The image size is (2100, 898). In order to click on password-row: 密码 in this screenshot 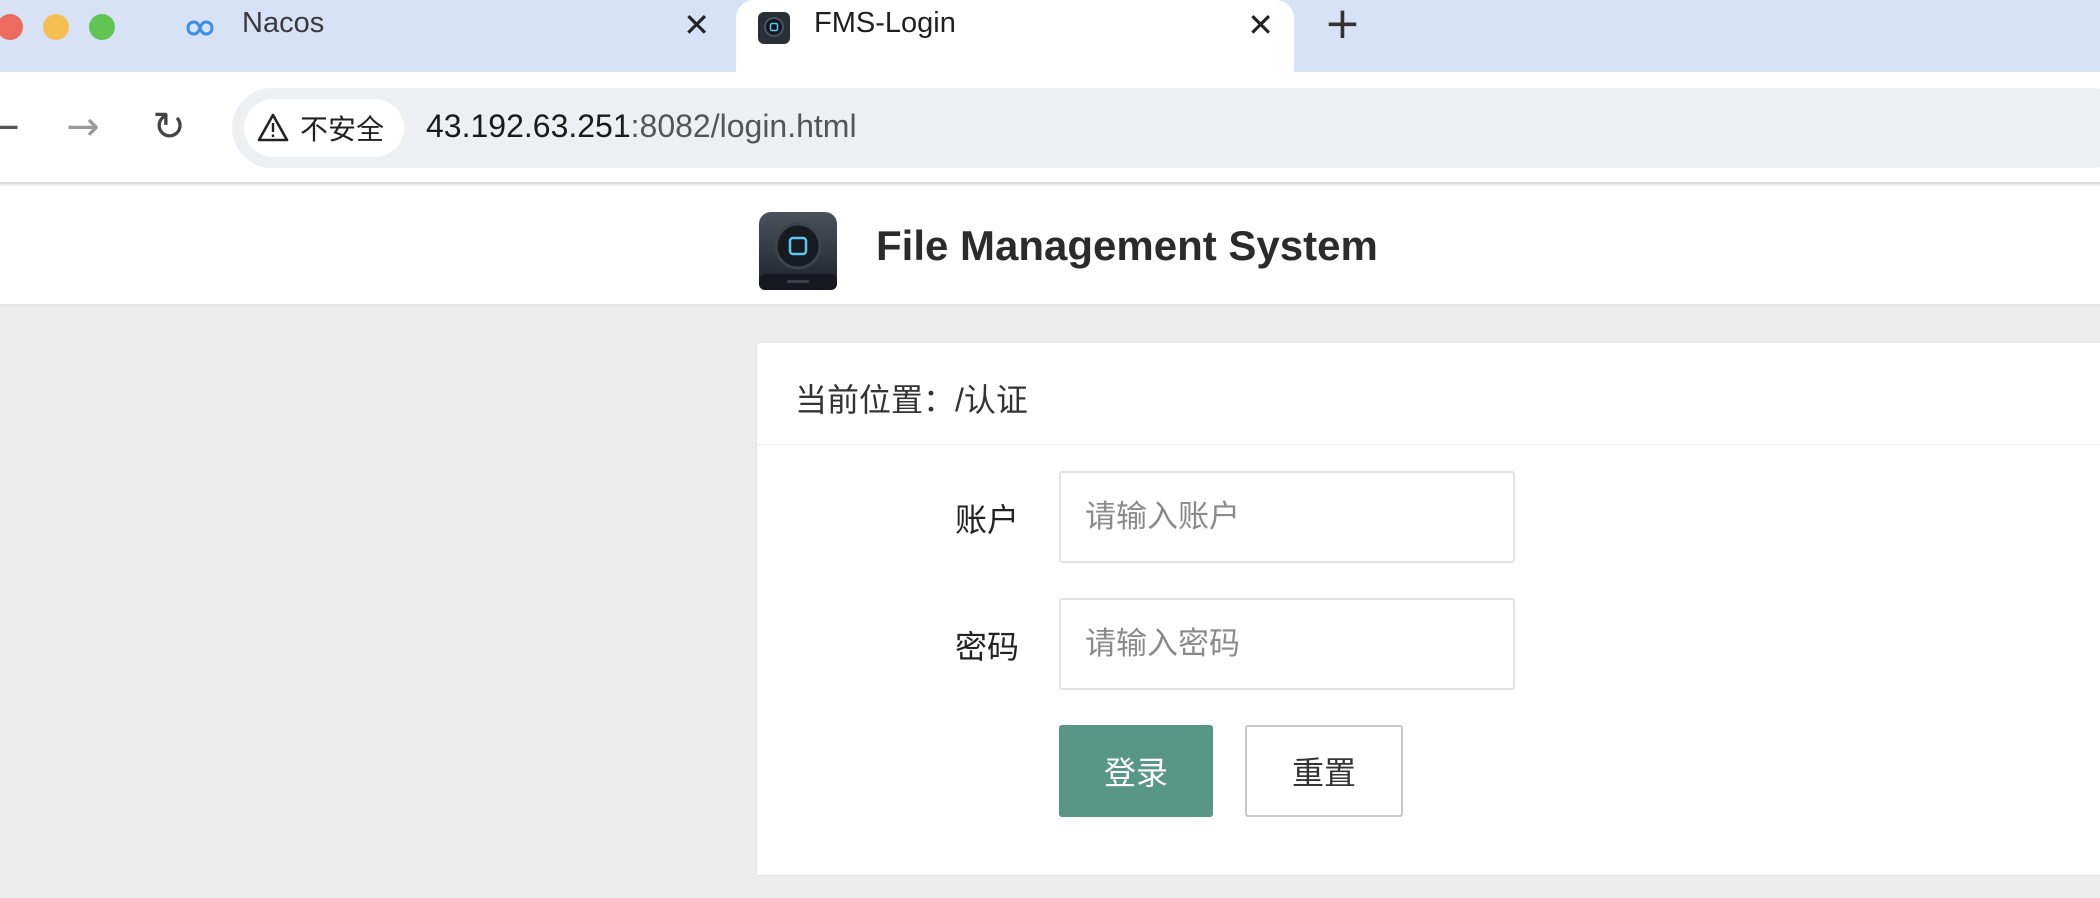, I will do `click(1428, 644)`.